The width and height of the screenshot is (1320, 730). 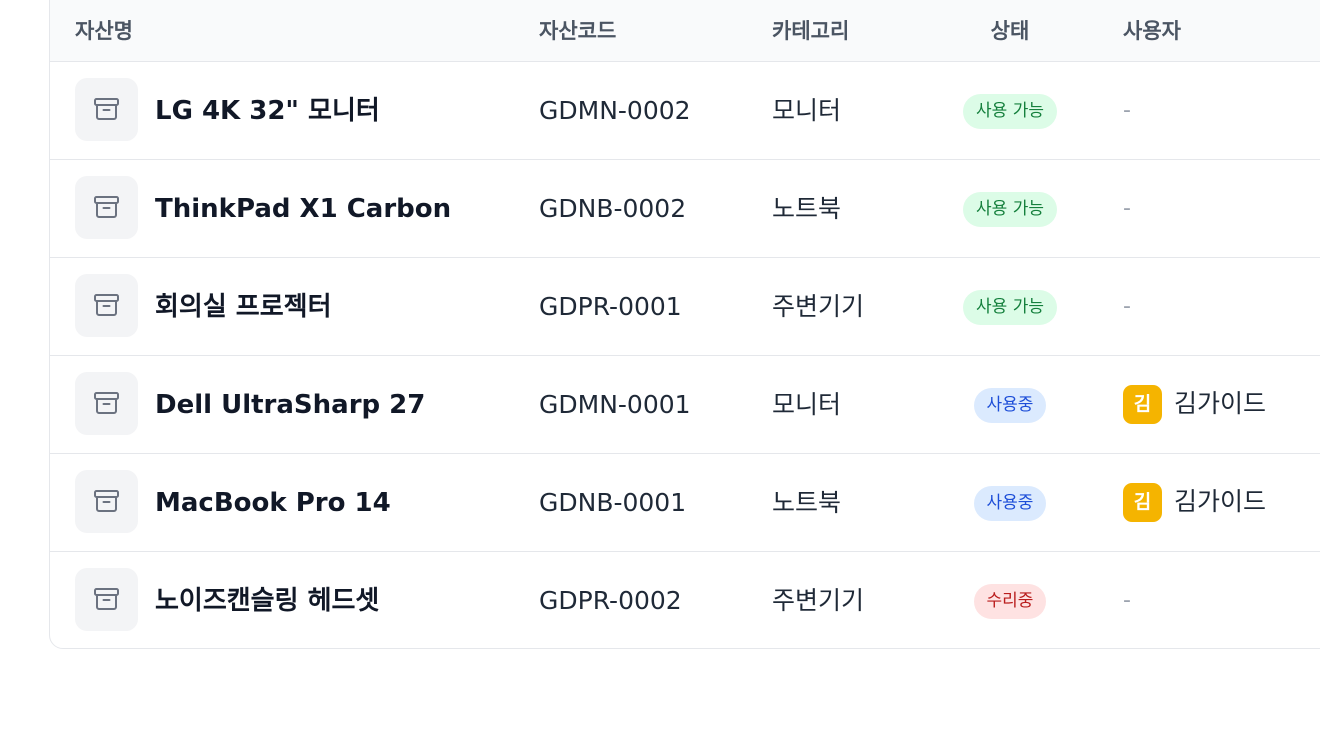 I want to click on asset-code: GDPR-0002, so click(x=610, y=600).